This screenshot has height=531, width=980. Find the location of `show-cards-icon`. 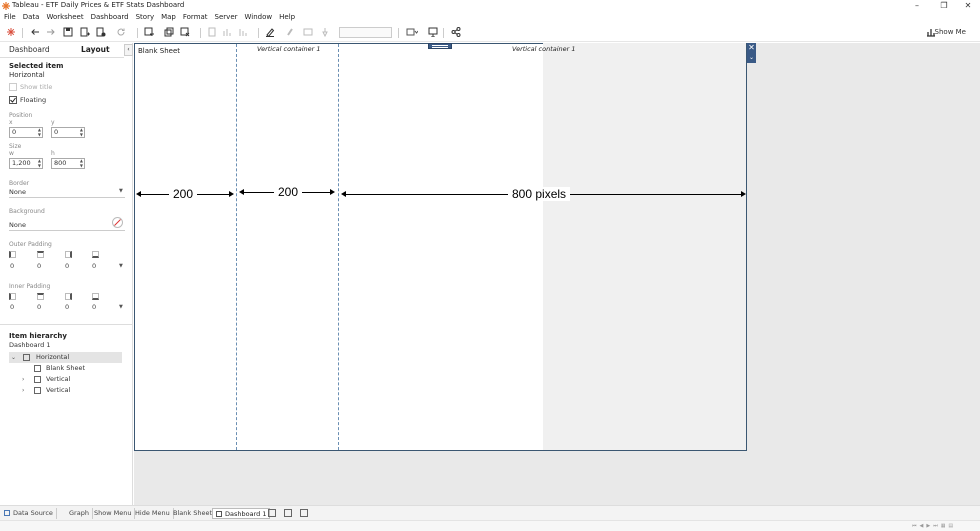

show-cards-icon is located at coordinates (412, 32).